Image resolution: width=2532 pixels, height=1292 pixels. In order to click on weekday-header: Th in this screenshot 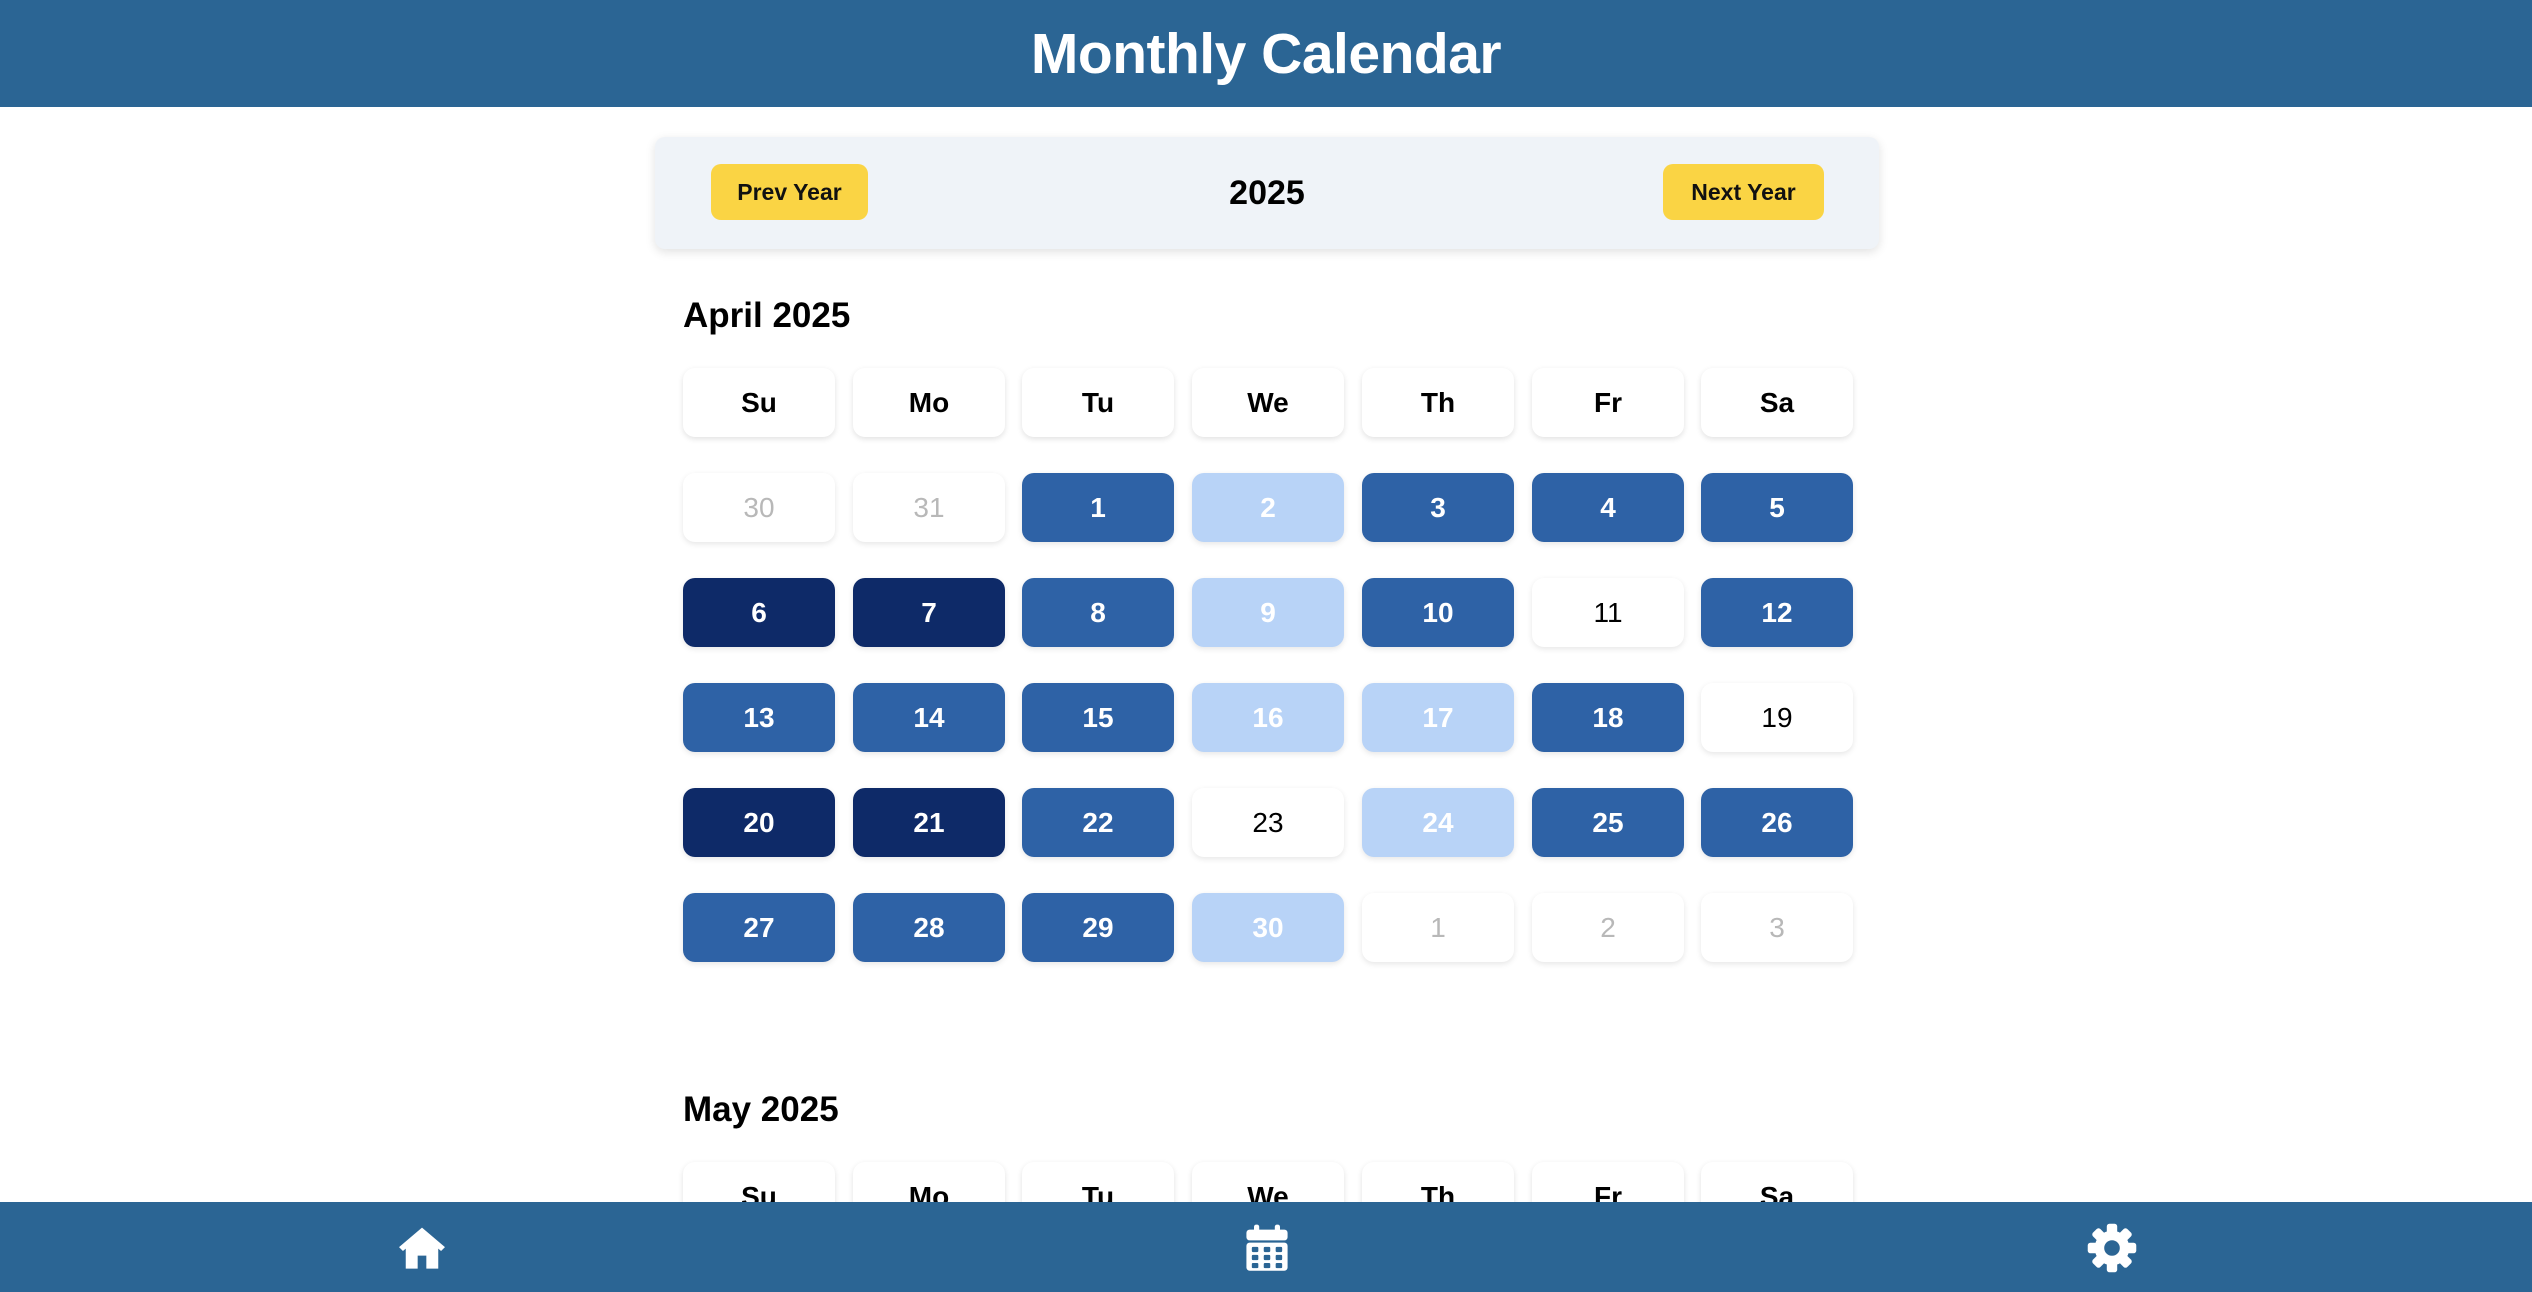, I will do `click(1438, 402)`.